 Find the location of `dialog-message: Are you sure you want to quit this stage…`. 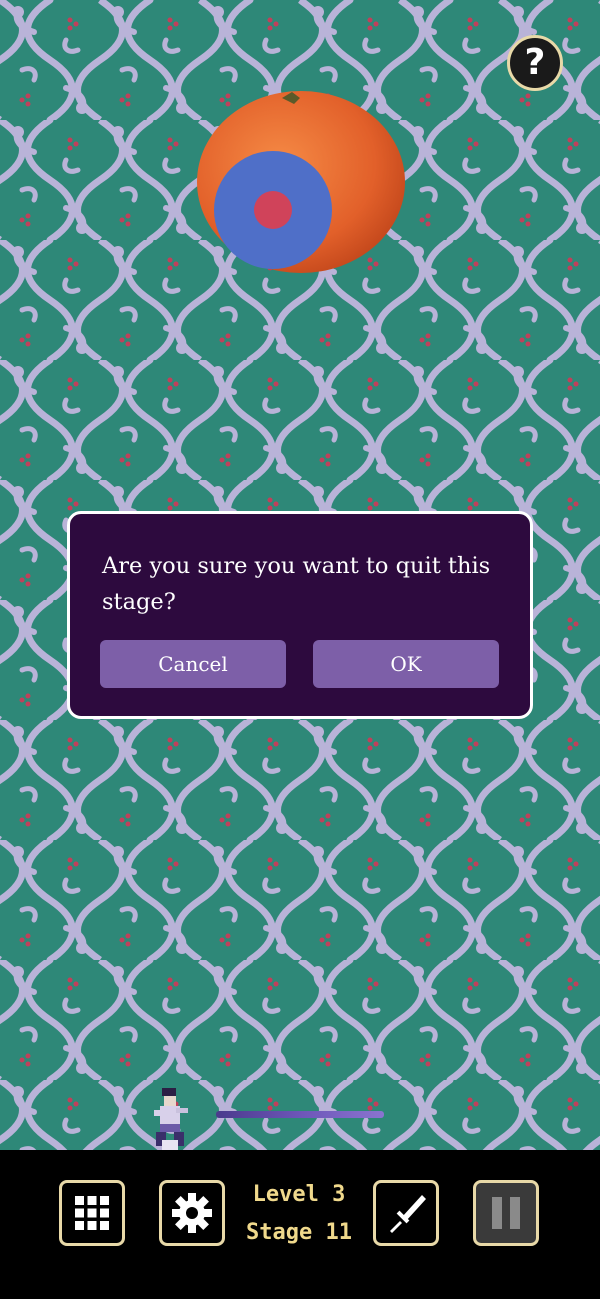

dialog-message: Are you sure you want to quit this stage… is located at coordinates (296, 584).